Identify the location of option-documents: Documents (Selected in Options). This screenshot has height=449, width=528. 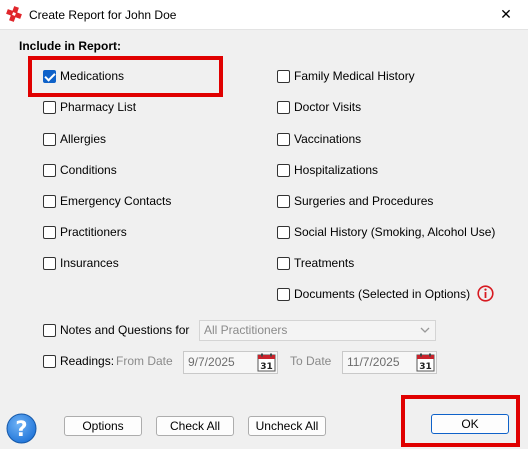
(373, 294).